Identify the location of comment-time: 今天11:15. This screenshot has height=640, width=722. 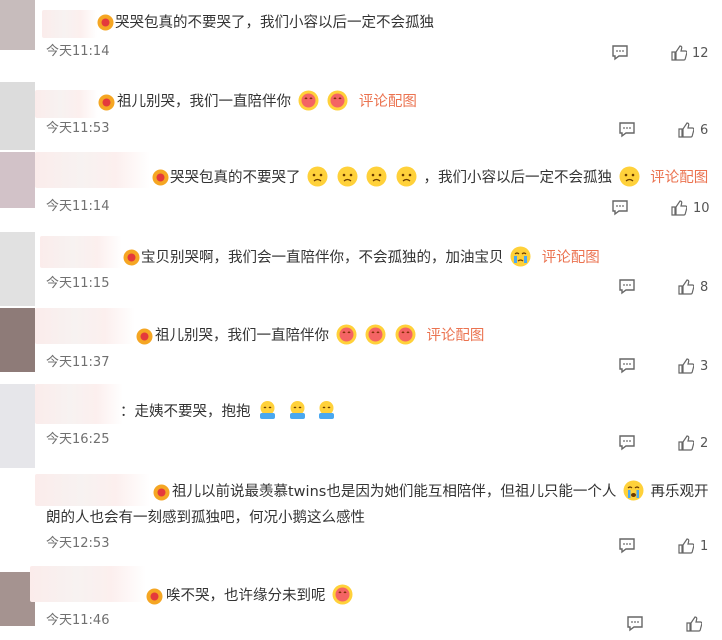
(78, 283).